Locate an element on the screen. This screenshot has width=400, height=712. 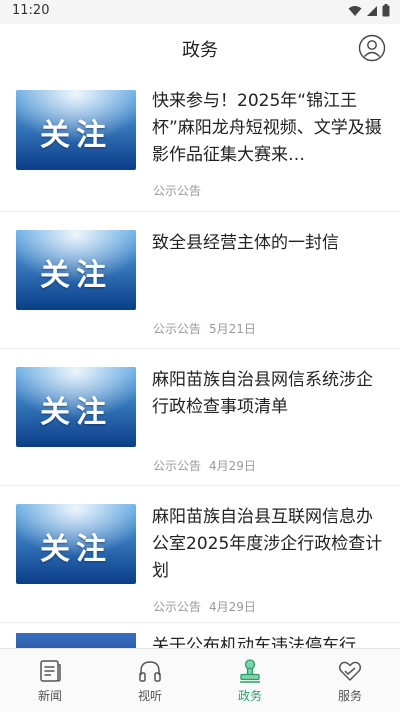
news-title: 麻阳苗族自治县网信系统涉企行政检查事项清单 is located at coordinates (262, 393).